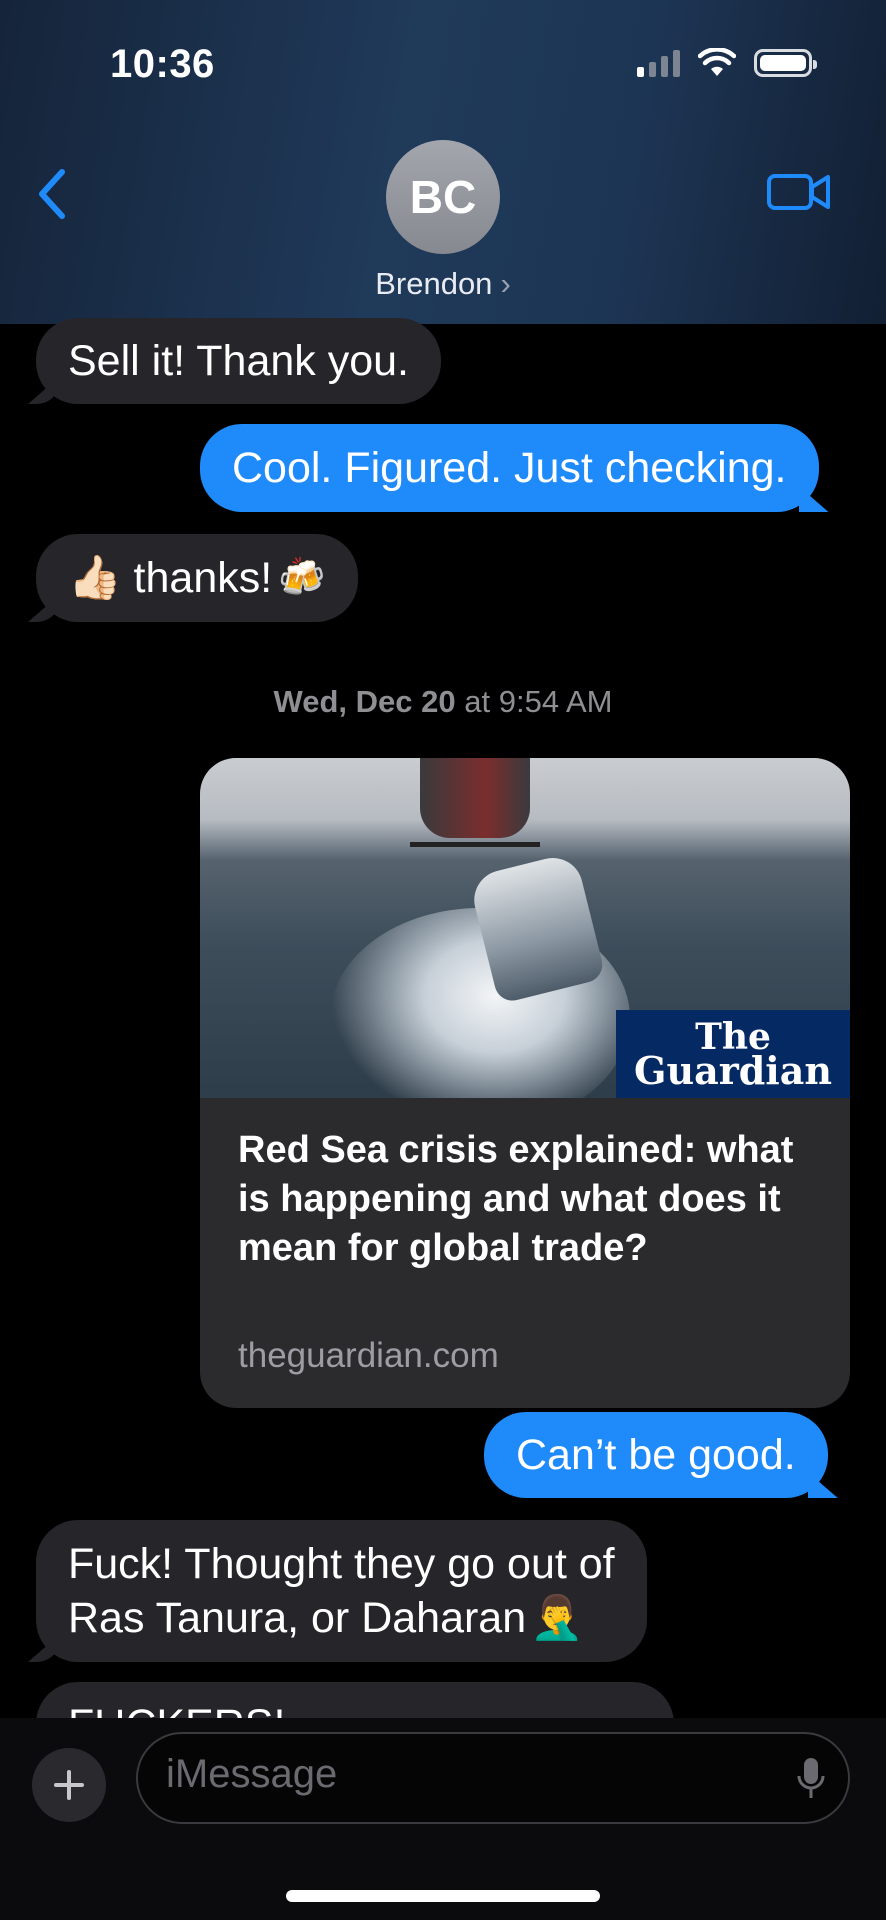 The height and width of the screenshot is (1920, 886). What do you see at coordinates (785, 63) in the screenshot?
I see `battery-icon` at bounding box center [785, 63].